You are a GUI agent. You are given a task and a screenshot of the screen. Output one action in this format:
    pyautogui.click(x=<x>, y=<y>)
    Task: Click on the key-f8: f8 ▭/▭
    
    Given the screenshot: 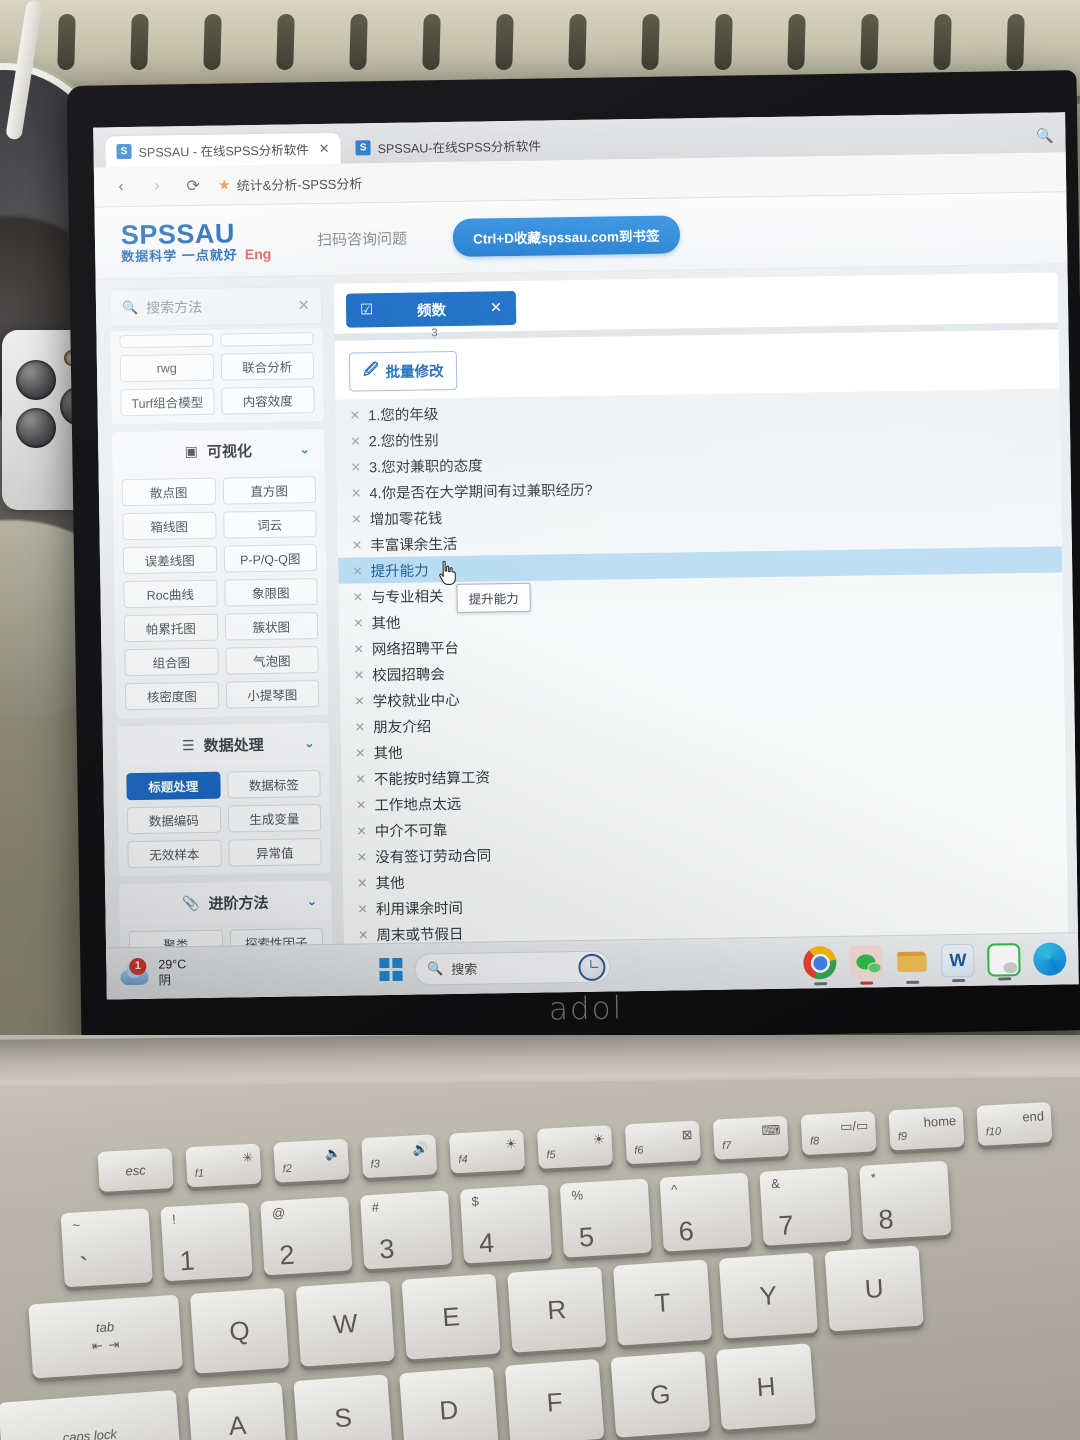 What is the action you would take?
    pyautogui.click(x=838, y=1133)
    